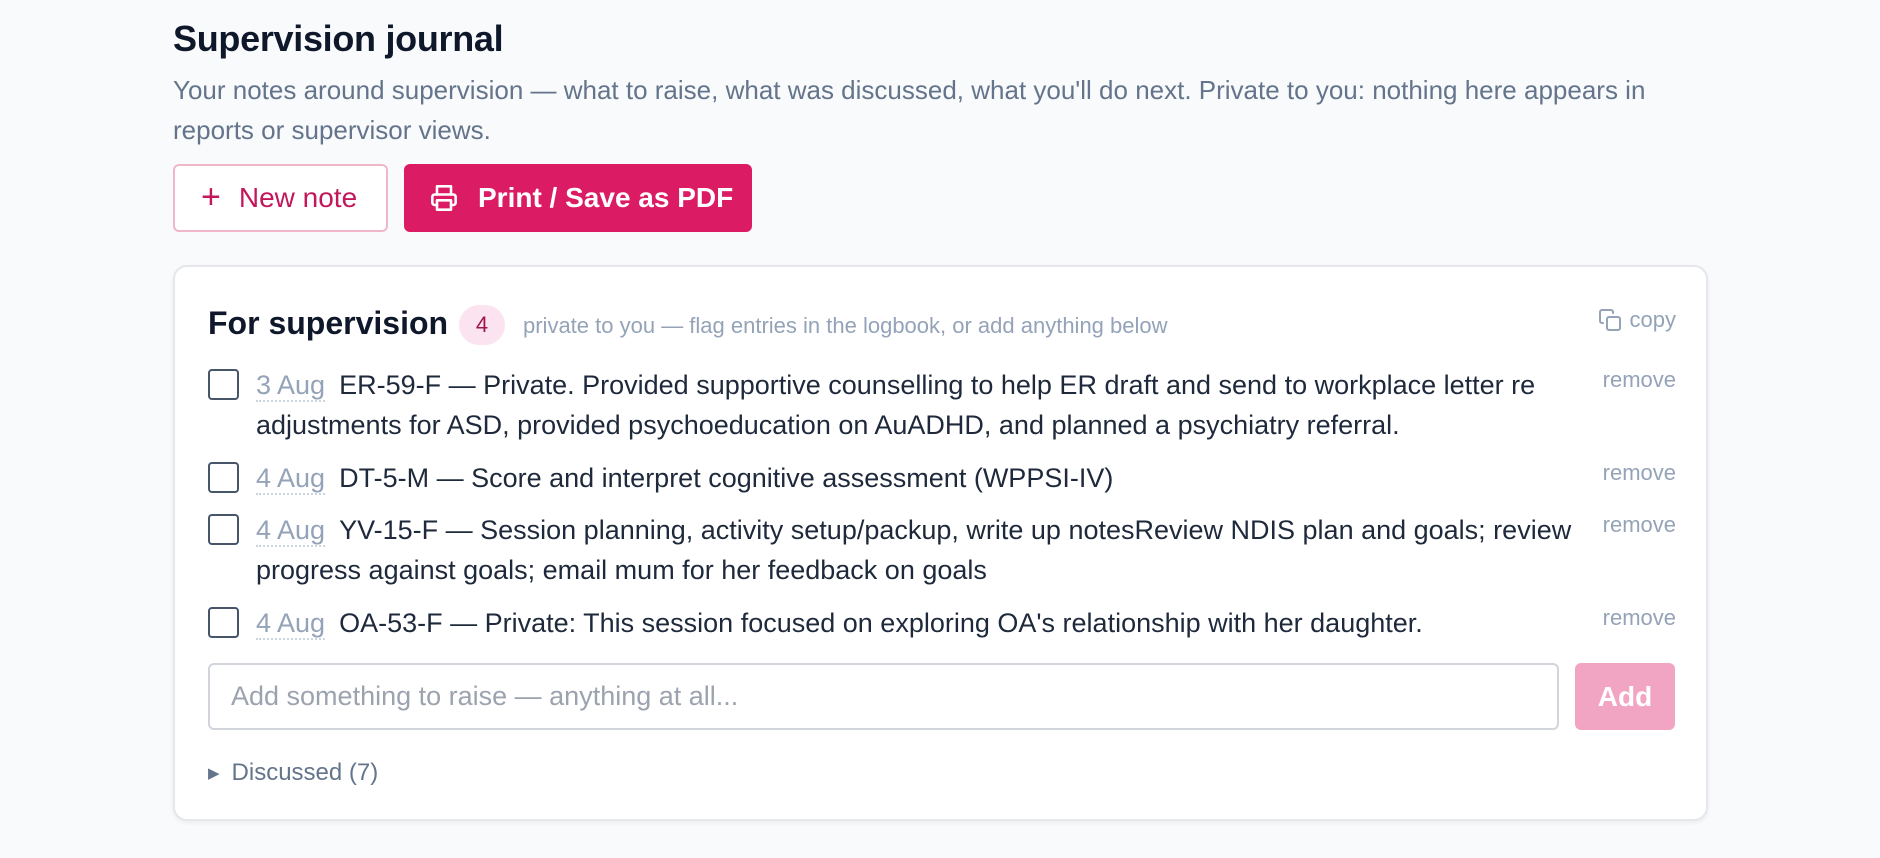 Image resolution: width=1880 pixels, height=858 pixels. I want to click on new-note-label: New note, so click(298, 197).